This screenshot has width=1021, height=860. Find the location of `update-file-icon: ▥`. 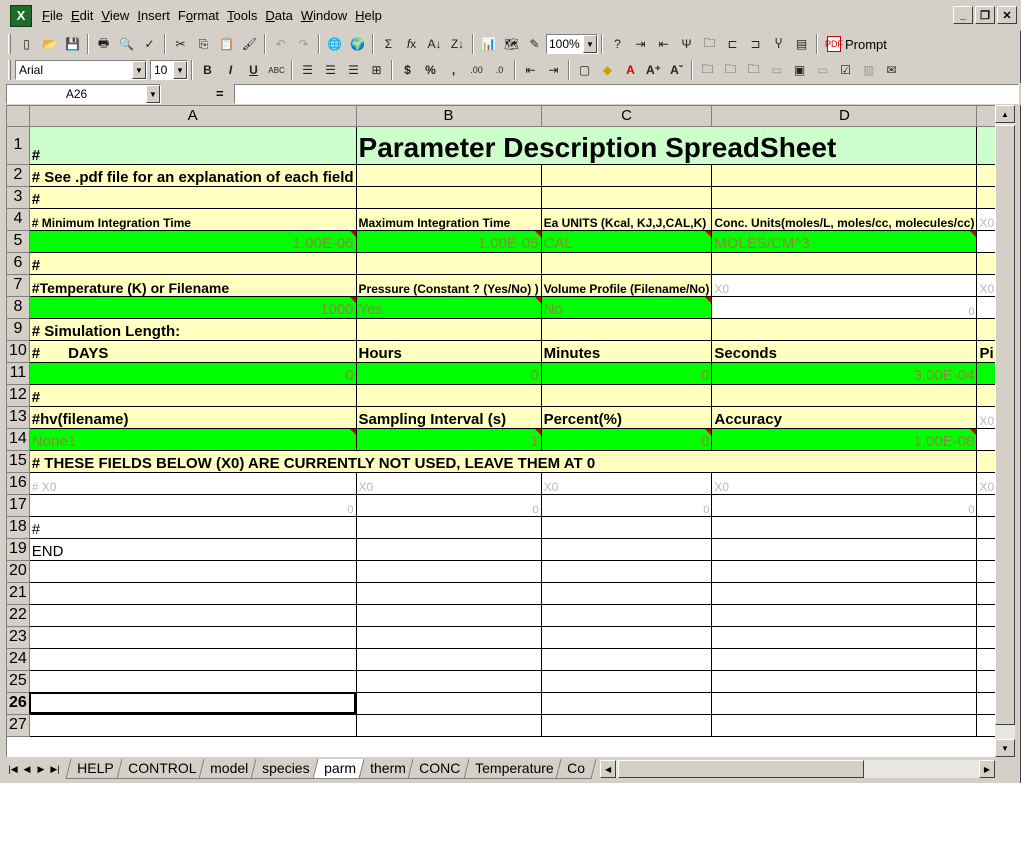

update-file-icon: ▥ is located at coordinates (868, 70).